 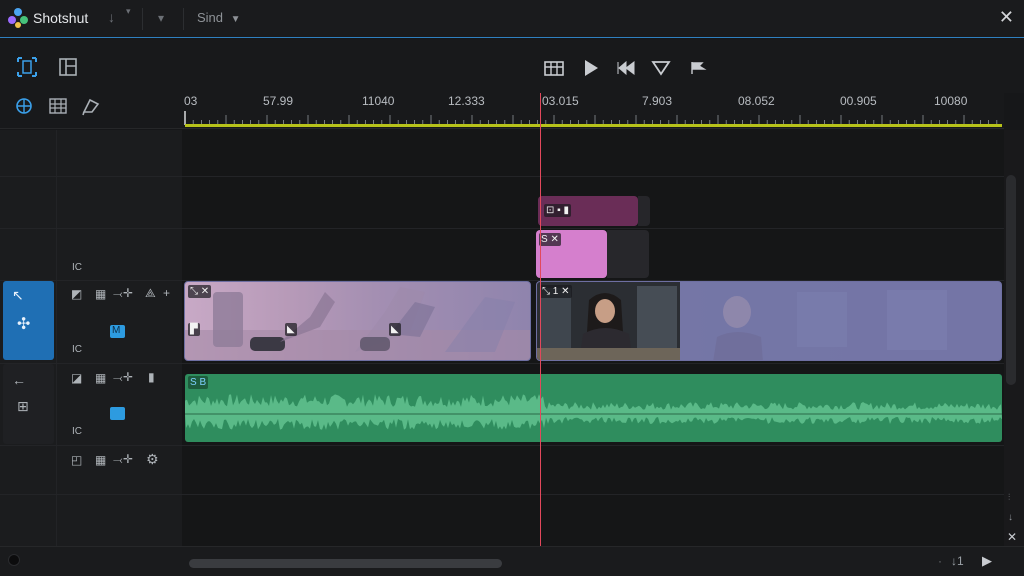 I want to click on graphic-clip: S ✕, so click(x=571, y=254).